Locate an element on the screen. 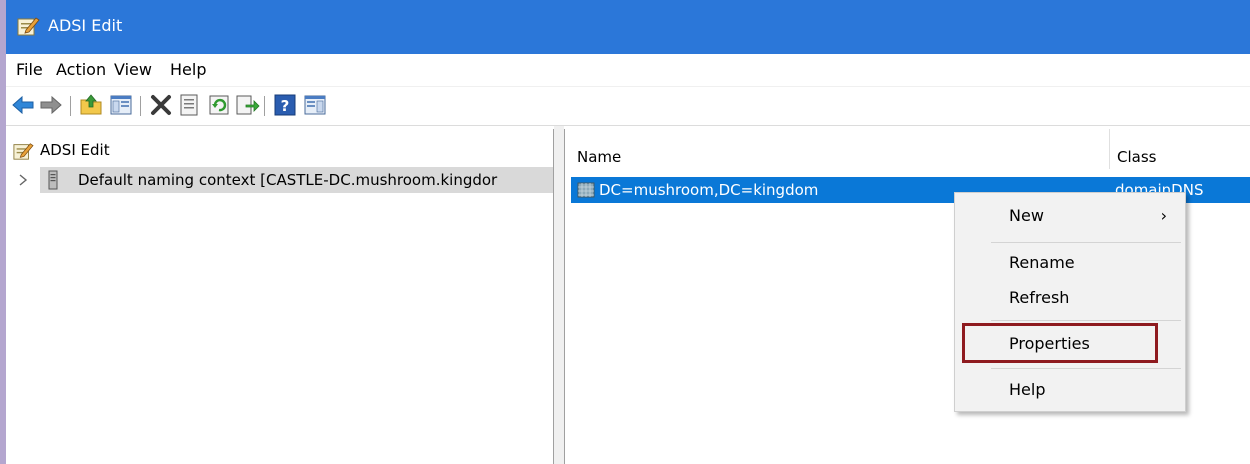 The width and height of the screenshot is (1250, 464). forward-arrow-icon is located at coordinates (51, 105).